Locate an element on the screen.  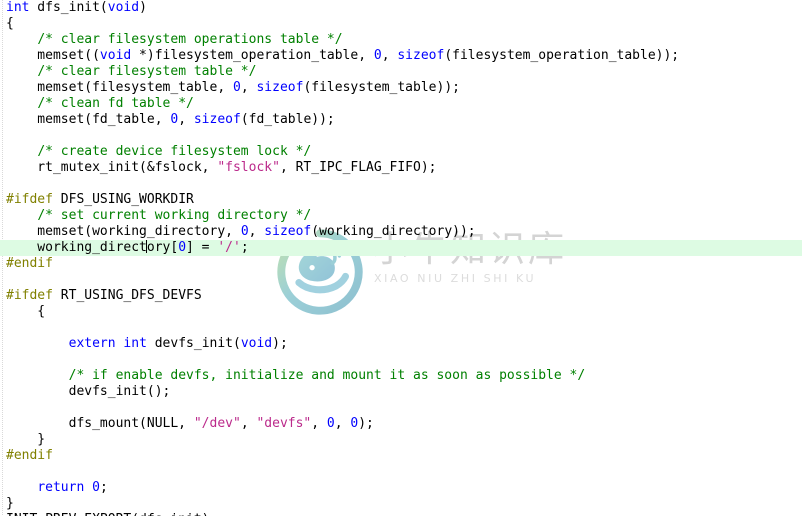
text-caret is located at coordinates (147, 246).